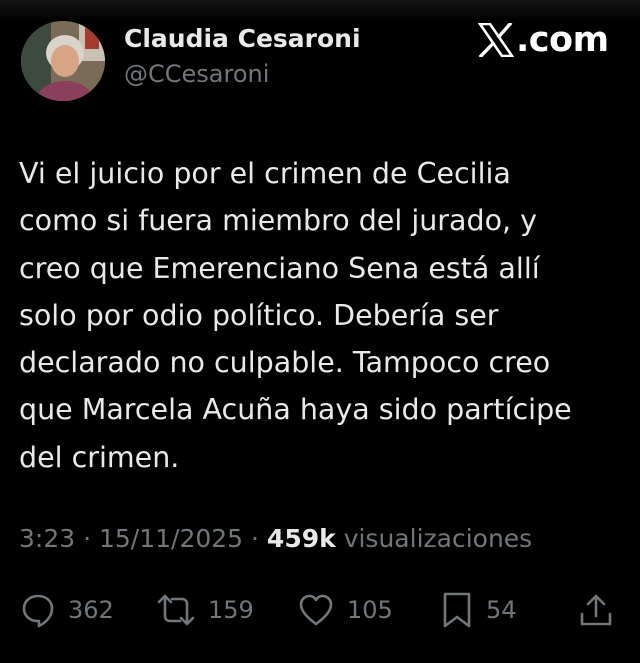 The height and width of the screenshot is (663, 640). Describe the element at coordinates (67, 610) in the screenshot. I see `reply-button: 362` at that location.